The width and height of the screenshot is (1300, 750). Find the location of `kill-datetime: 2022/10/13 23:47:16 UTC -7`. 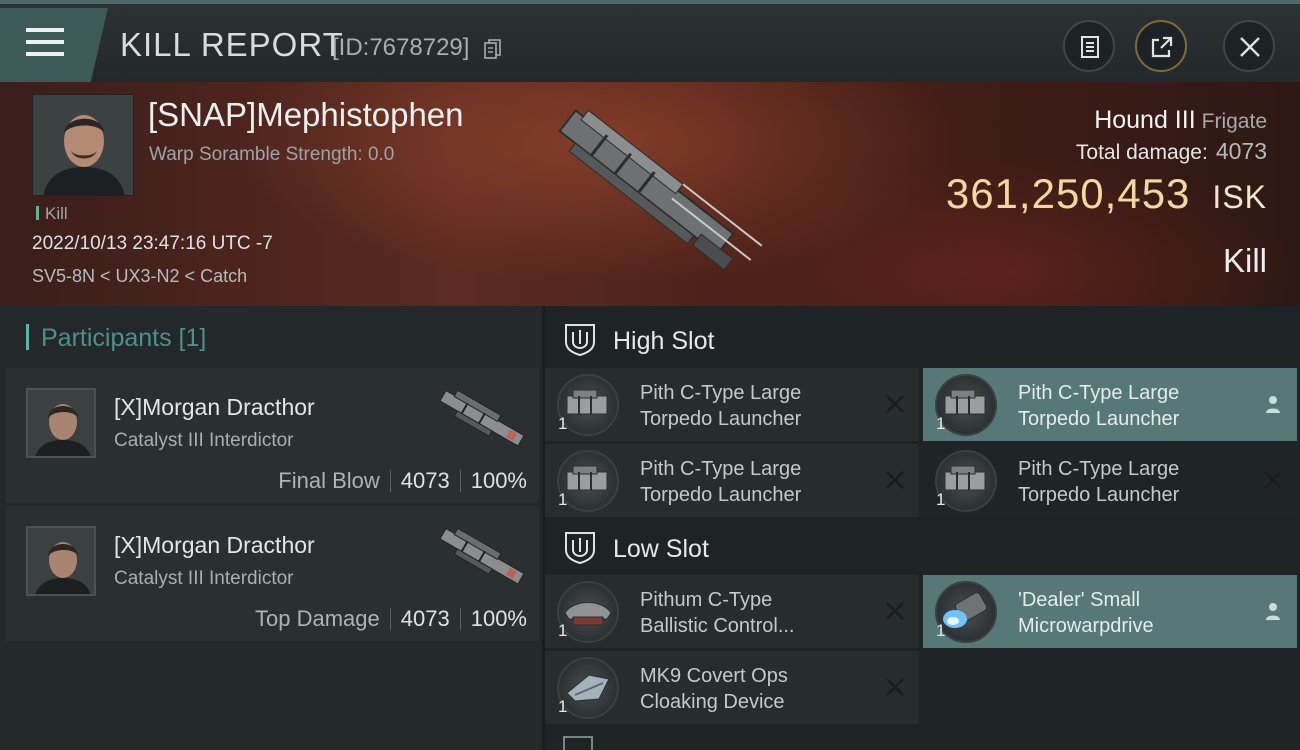

kill-datetime: 2022/10/13 23:47:16 UTC -7 is located at coordinates (152, 243).